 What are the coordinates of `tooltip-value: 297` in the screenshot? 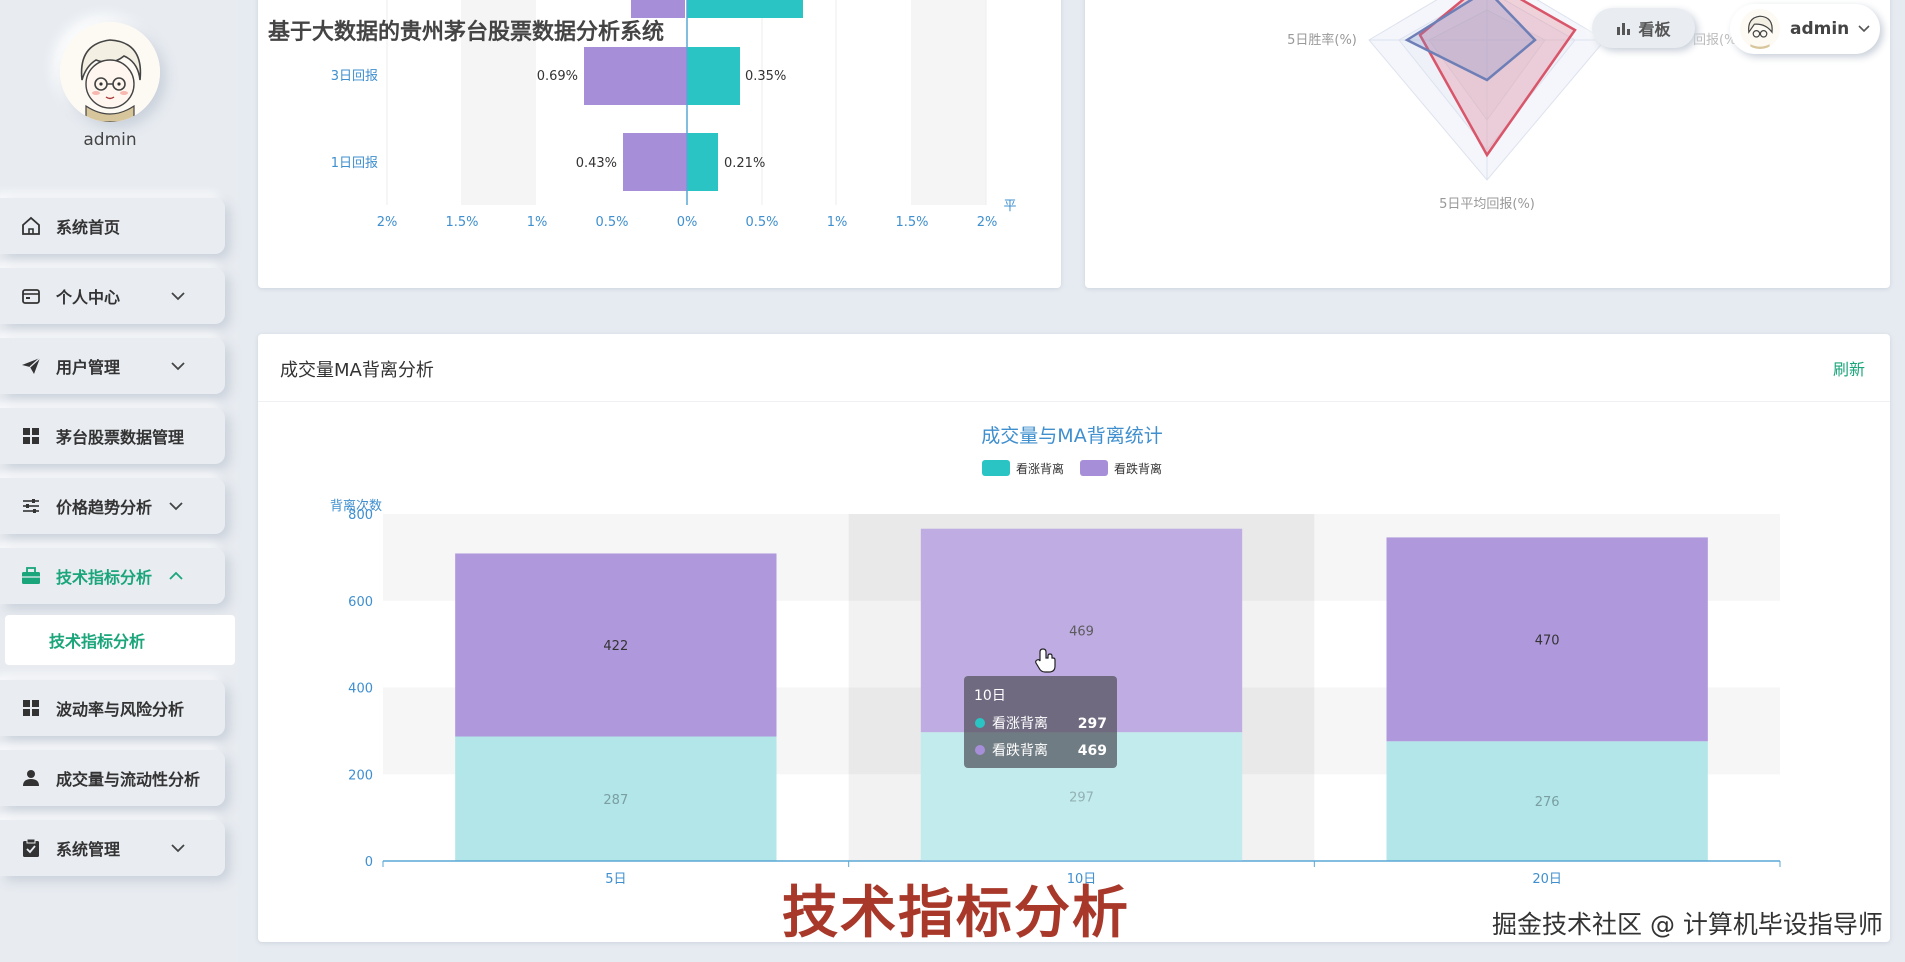 It's located at (1092, 724).